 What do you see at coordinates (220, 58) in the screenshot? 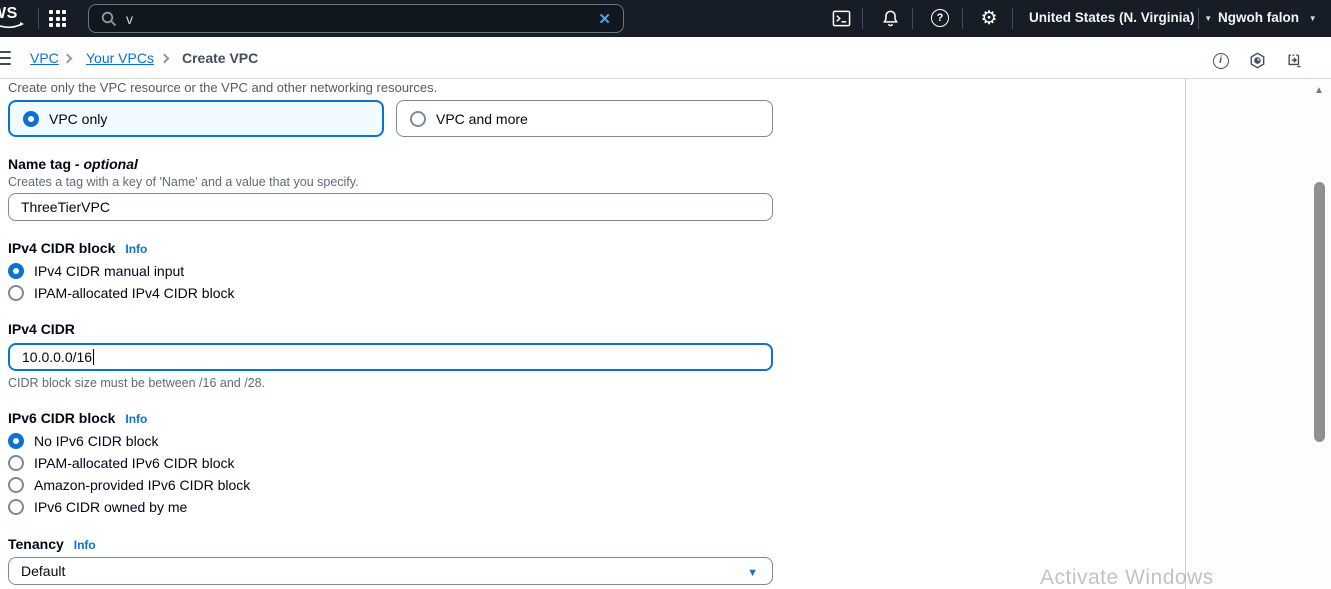
I see `breadcrumb-current-page: Create VPC` at bounding box center [220, 58].